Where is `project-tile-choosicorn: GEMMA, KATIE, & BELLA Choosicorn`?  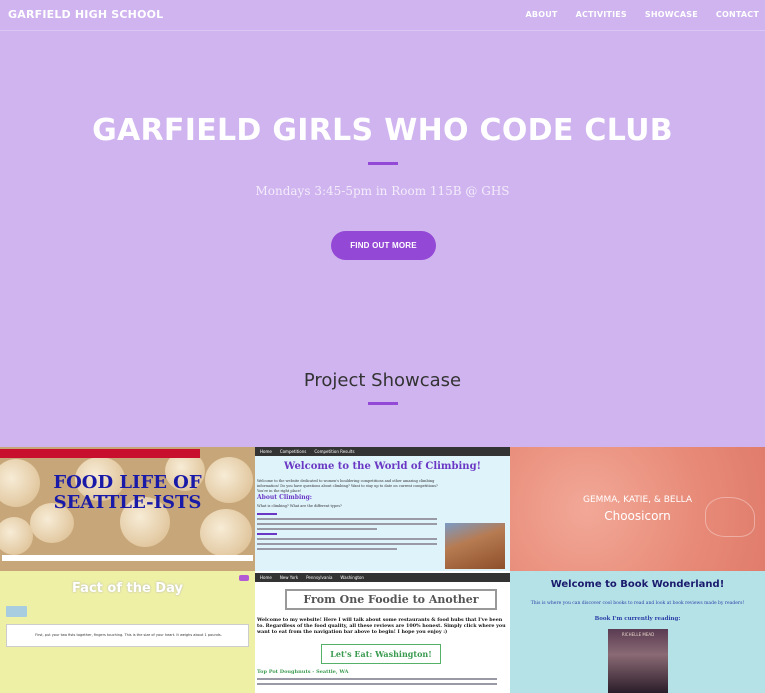
project-tile-choosicorn: GEMMA, KATIE, & BELLA Choosicorn is located at coordinates (637, 509).